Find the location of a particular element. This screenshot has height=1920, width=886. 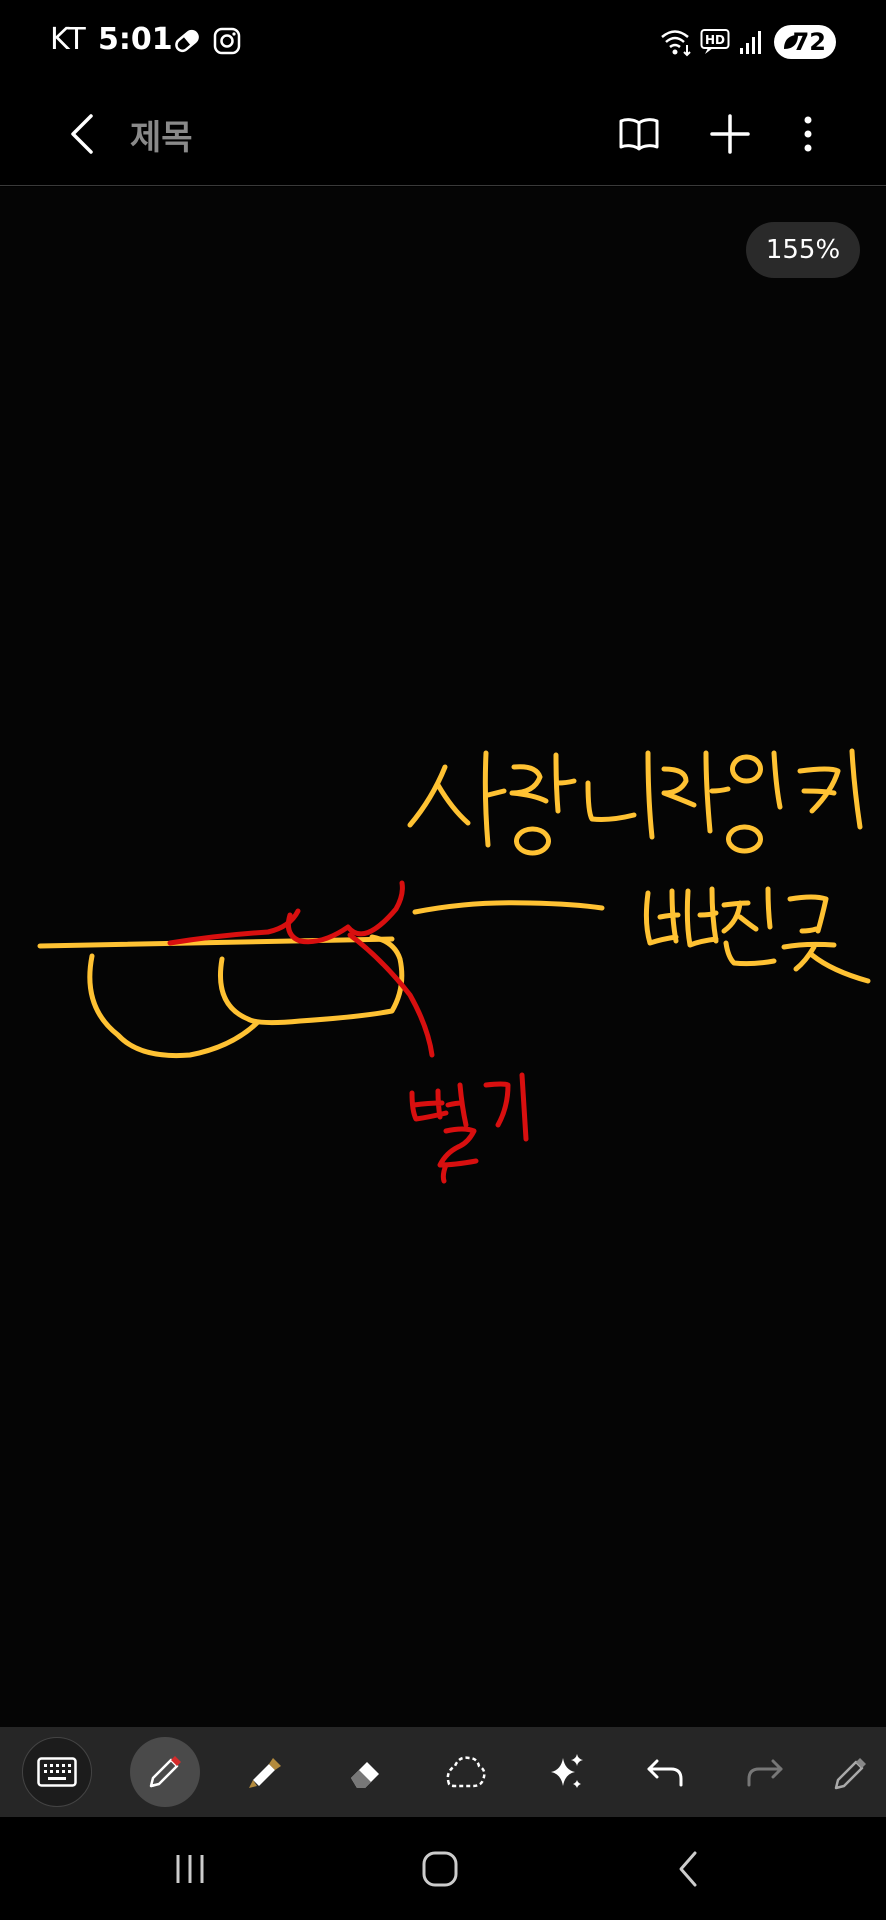

ink-glyph-beol is located at coordinates (439, 1105).